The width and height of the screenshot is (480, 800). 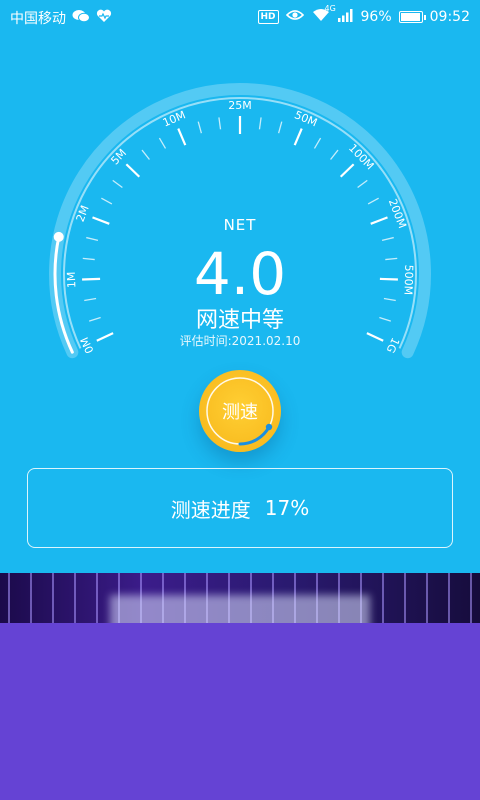 What do you see at coordinates (376, 17) in the screenshot?
I see `battery-percent: 96%` at bounding box center [376, 17].